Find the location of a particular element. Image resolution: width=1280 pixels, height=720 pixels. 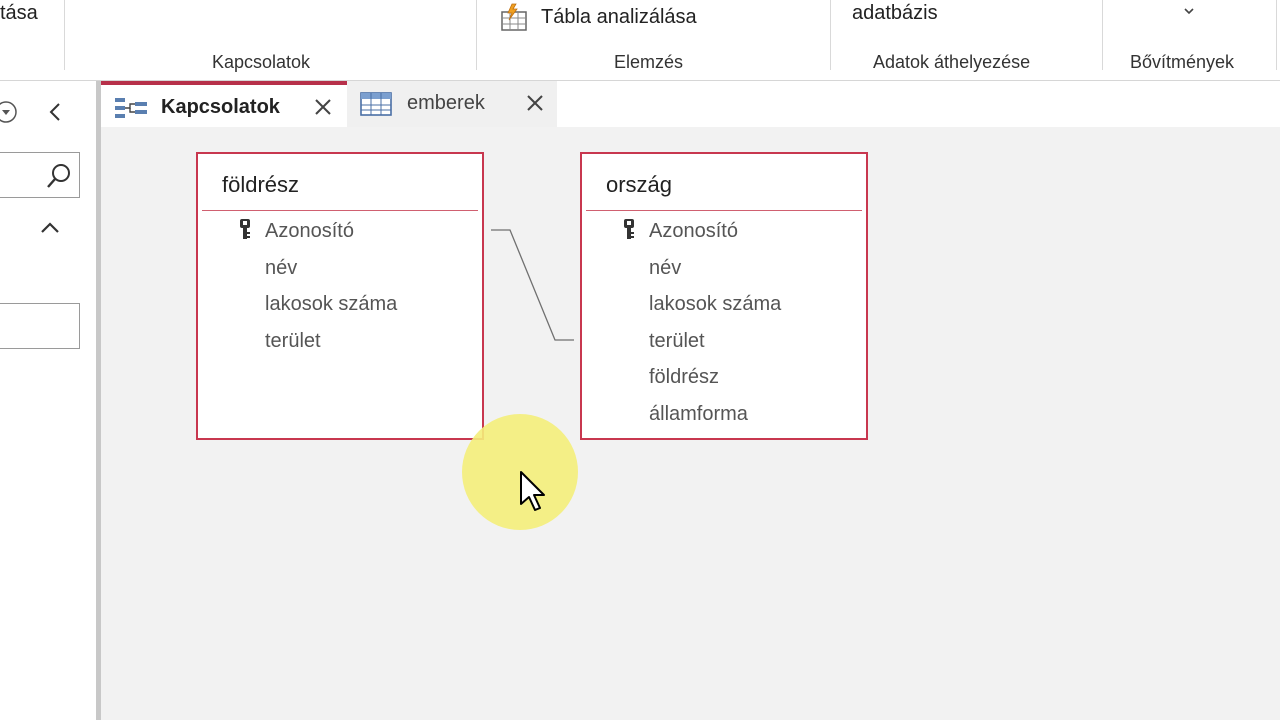

analyze-table-icon is located at coordinates (515, 17).